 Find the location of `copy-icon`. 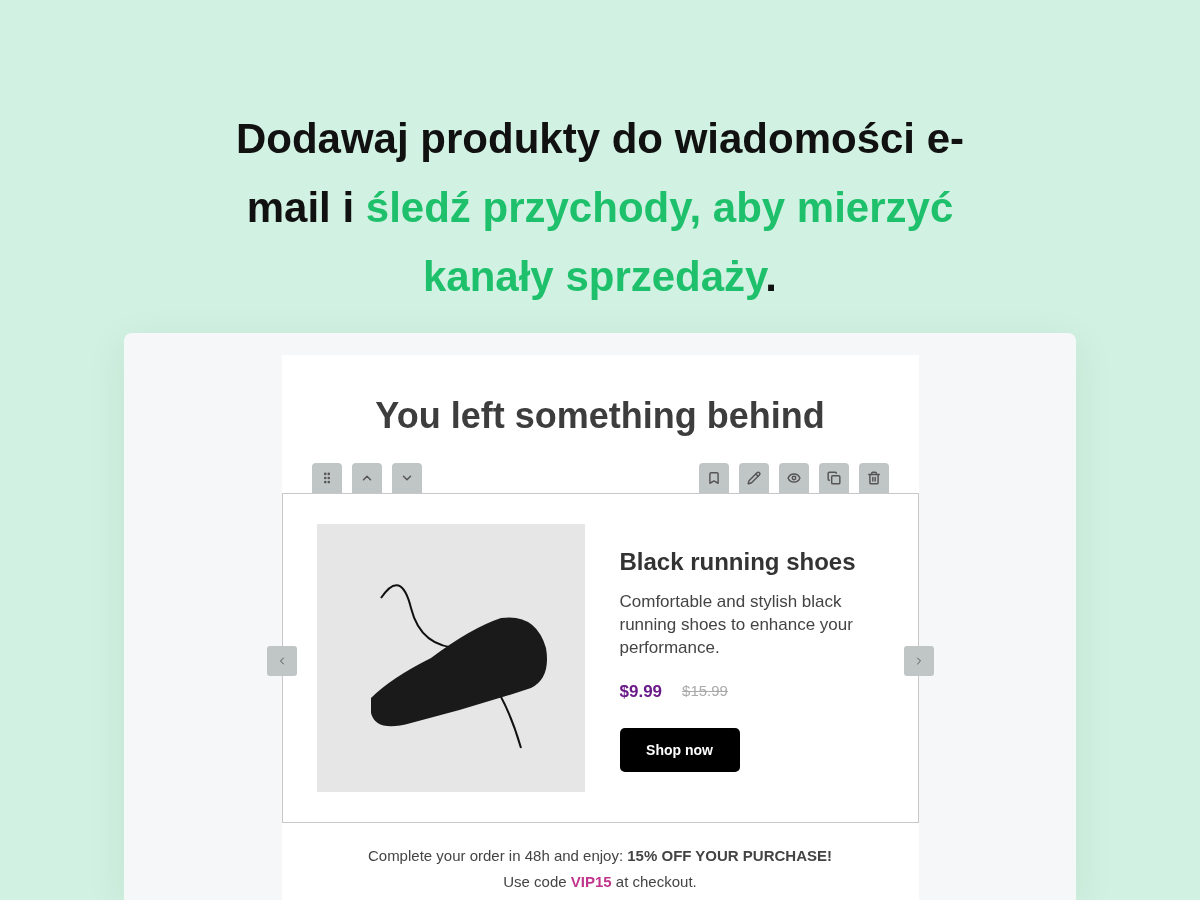

copy-icon is located at coordinates (833, 478).